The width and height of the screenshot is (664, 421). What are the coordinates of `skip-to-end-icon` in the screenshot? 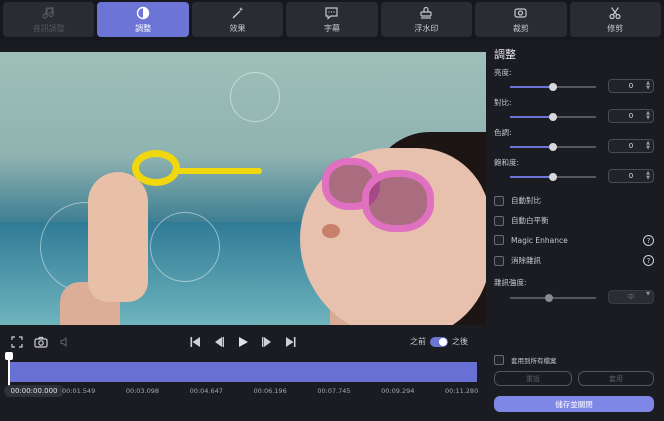 It's located at (291, 342).